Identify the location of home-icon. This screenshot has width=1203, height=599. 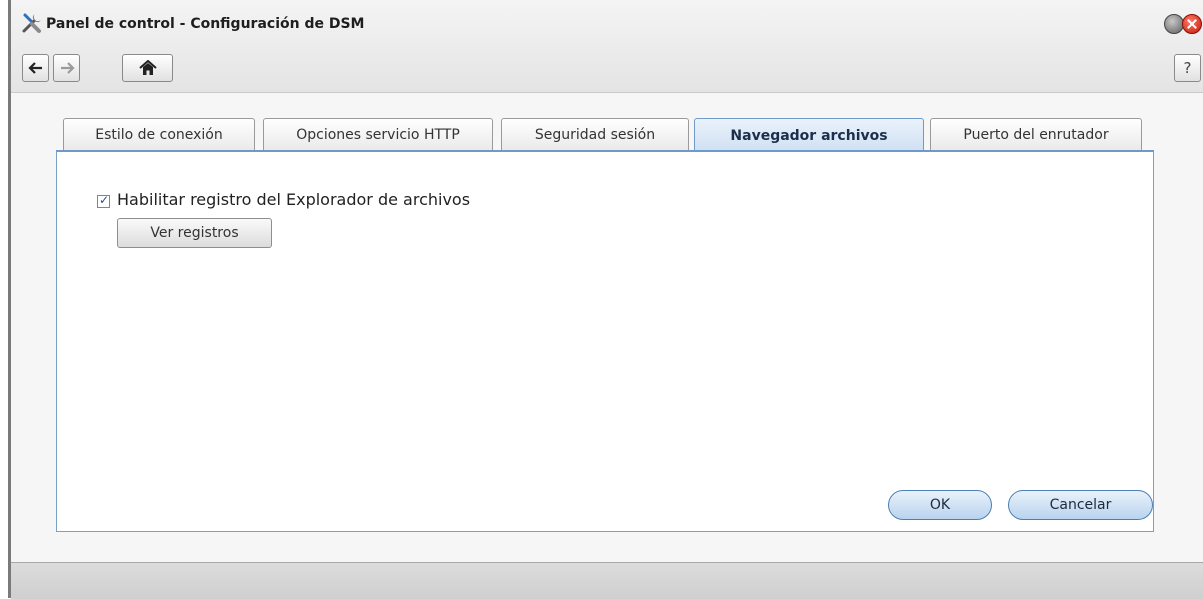
(147, 67).